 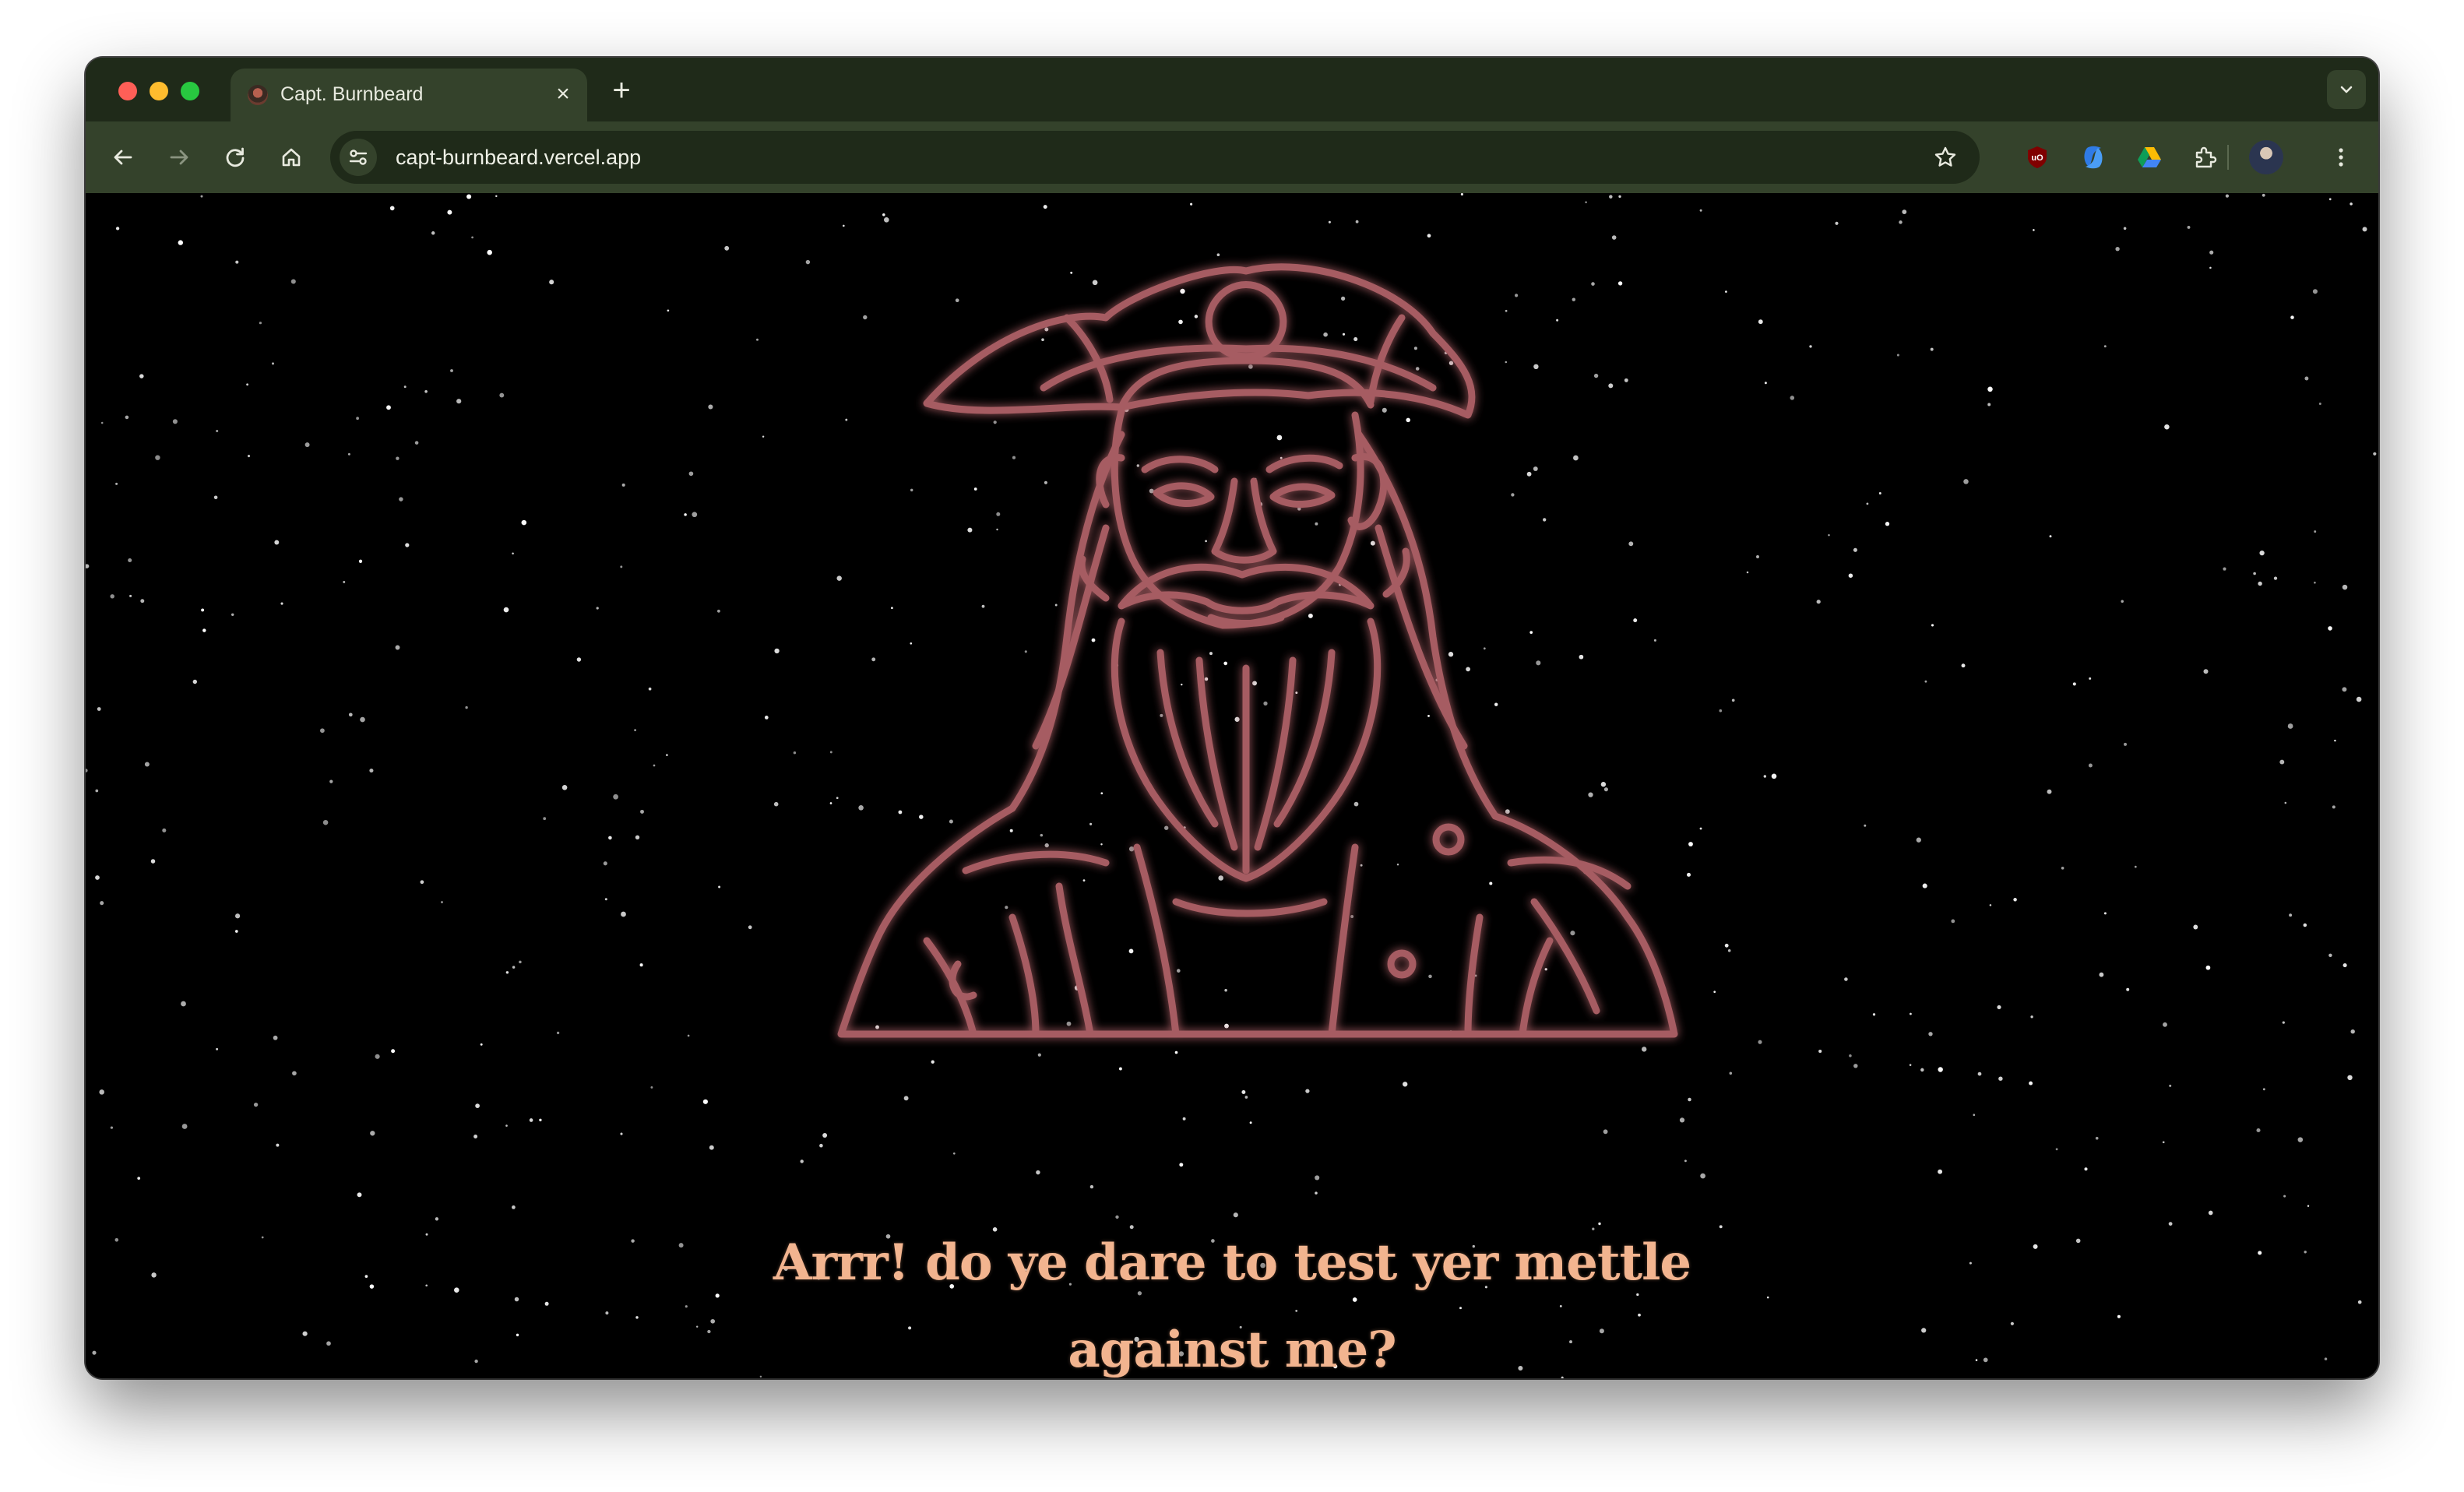 I want to click on home-button, so click(x=291, y=157).